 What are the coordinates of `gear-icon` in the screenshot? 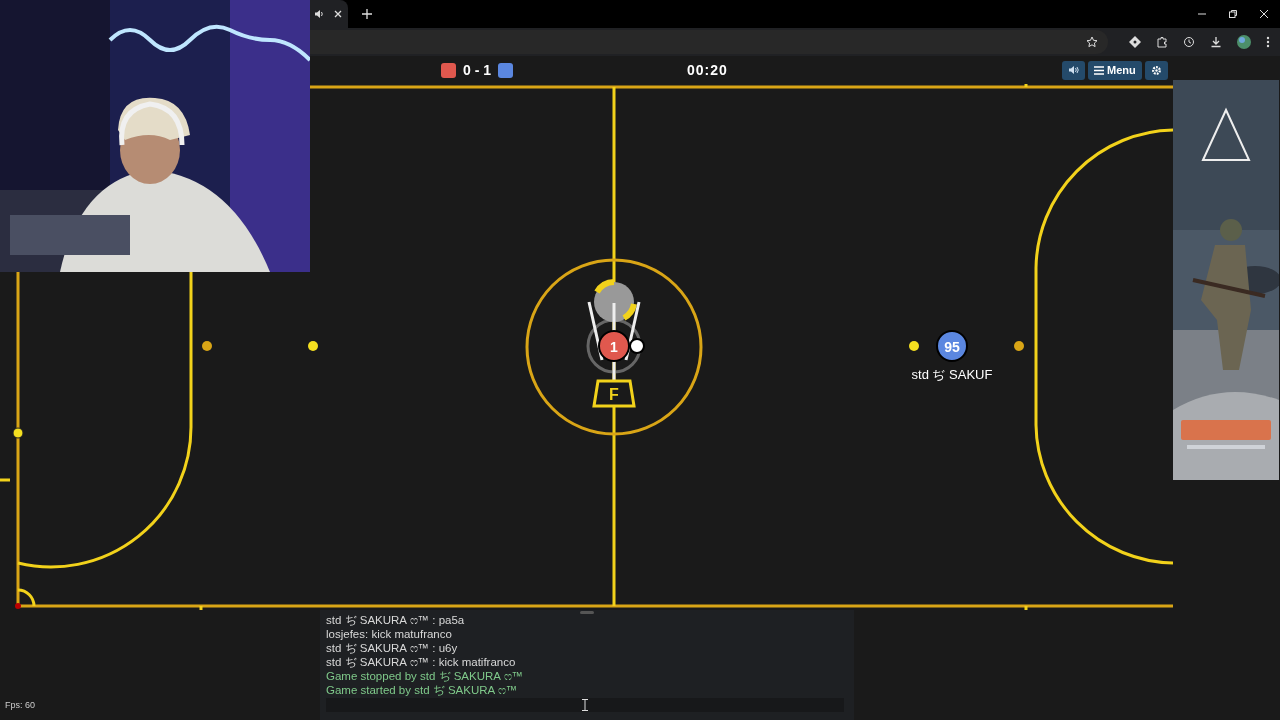 It's located at (1156, 70).